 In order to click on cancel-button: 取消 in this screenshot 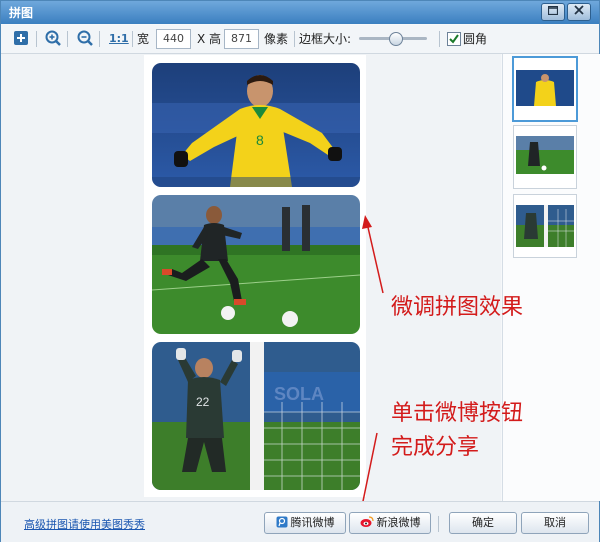, I will do `click(555, 523)`.